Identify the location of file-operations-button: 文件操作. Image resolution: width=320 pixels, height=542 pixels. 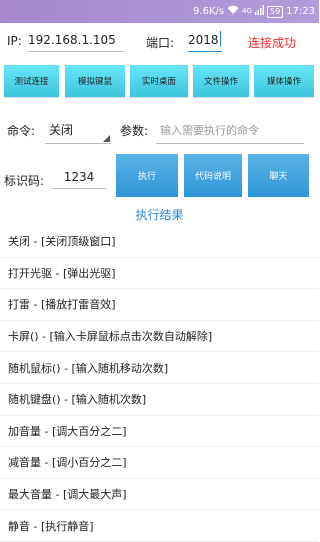
(221, 81).